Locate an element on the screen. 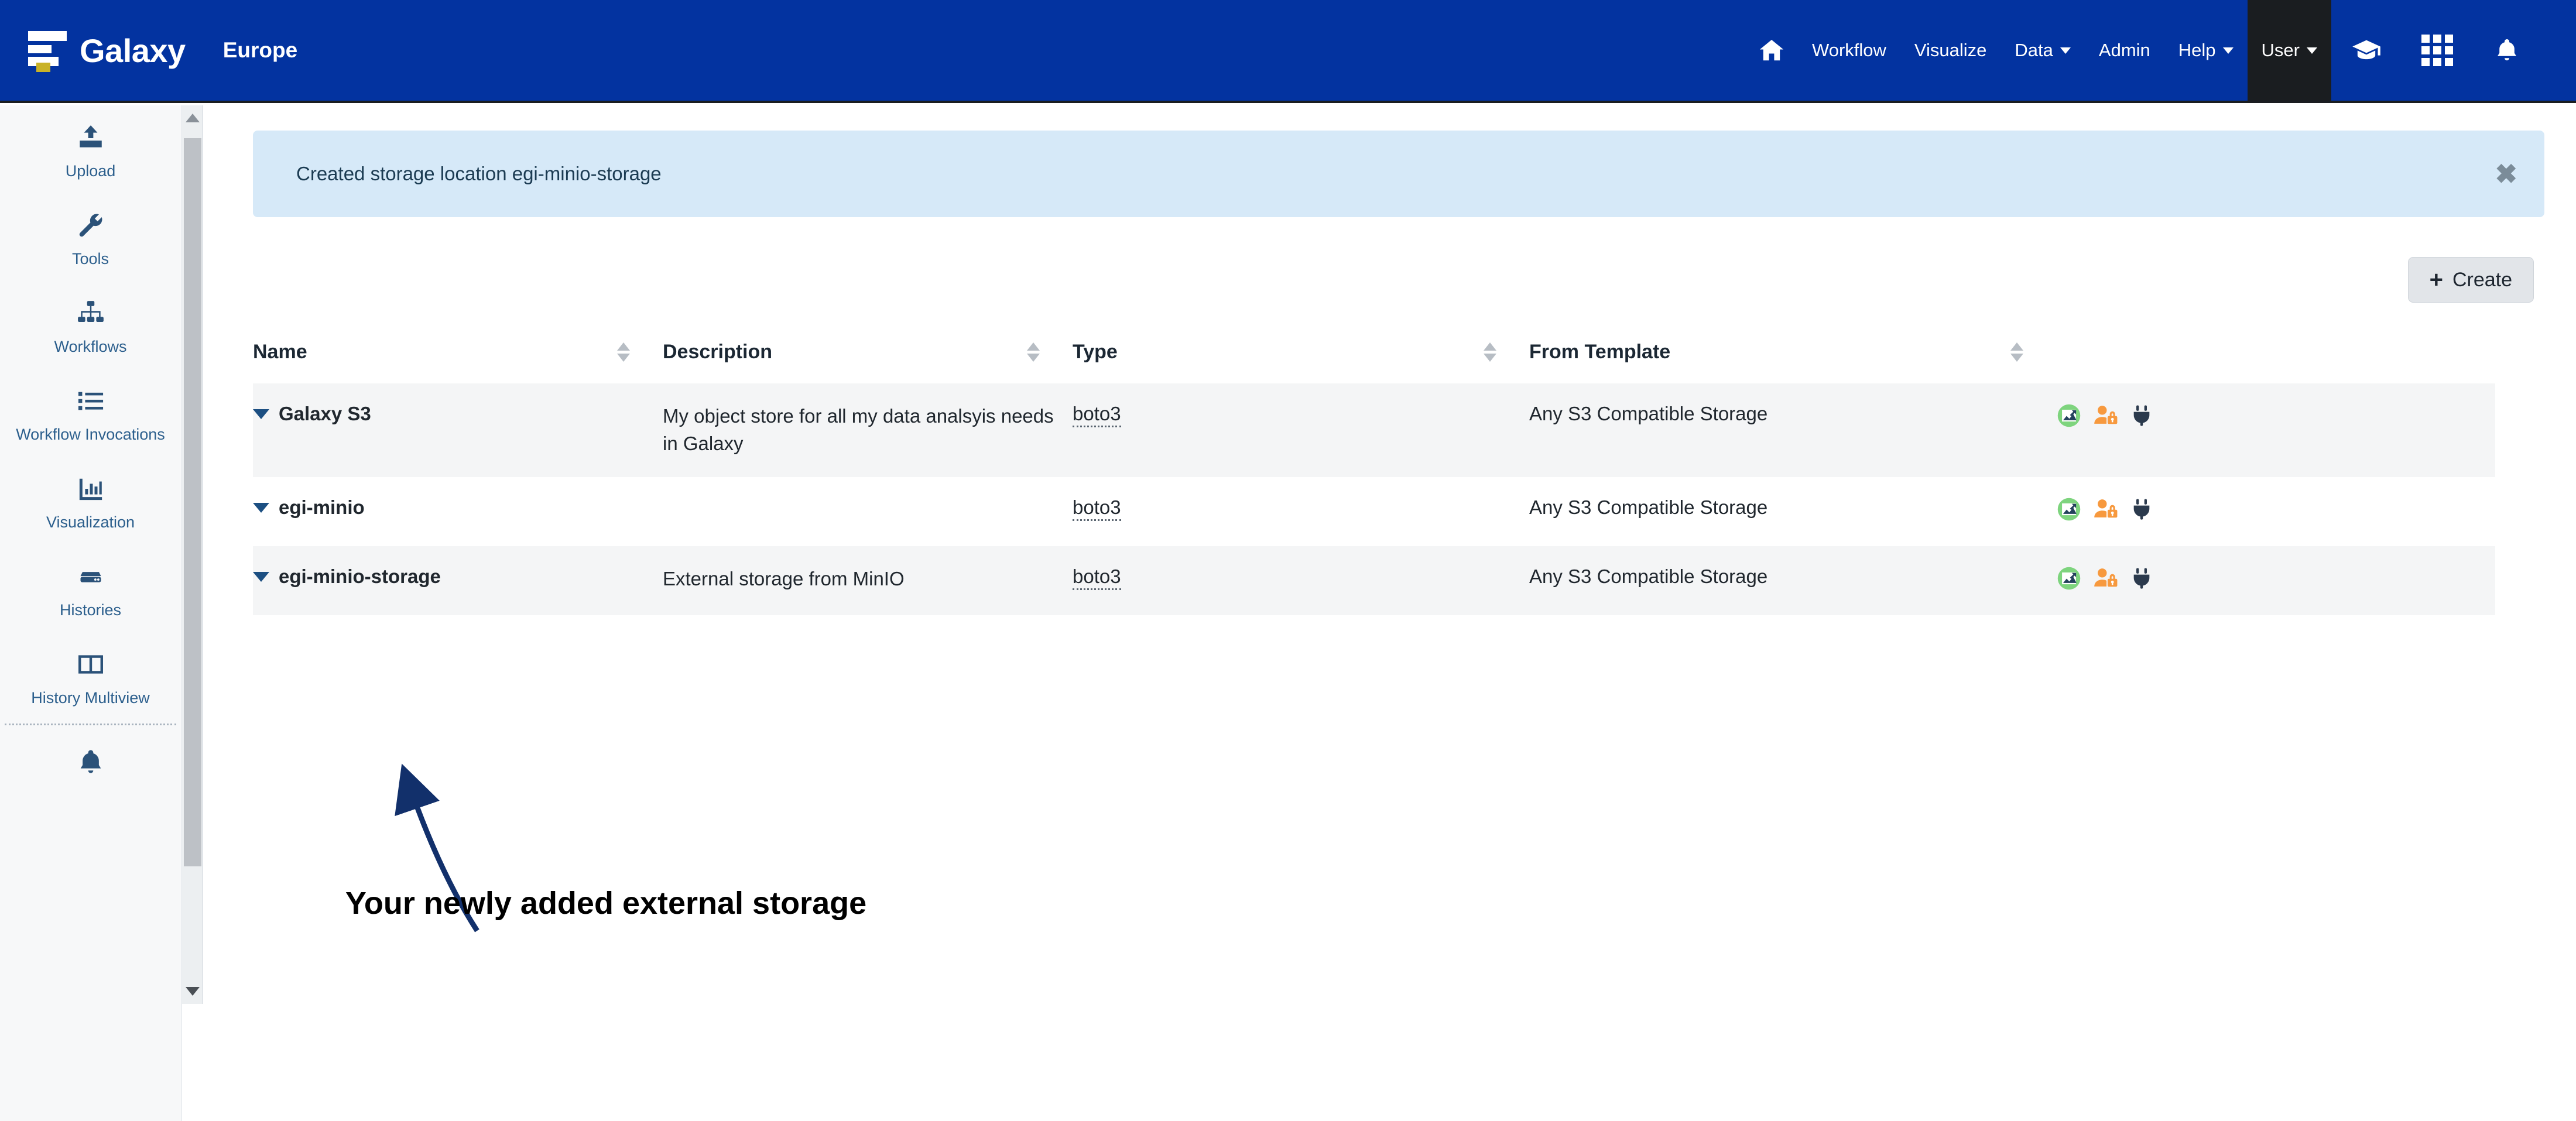  nav-item-data: Data is located at coordinates (2042, 51).